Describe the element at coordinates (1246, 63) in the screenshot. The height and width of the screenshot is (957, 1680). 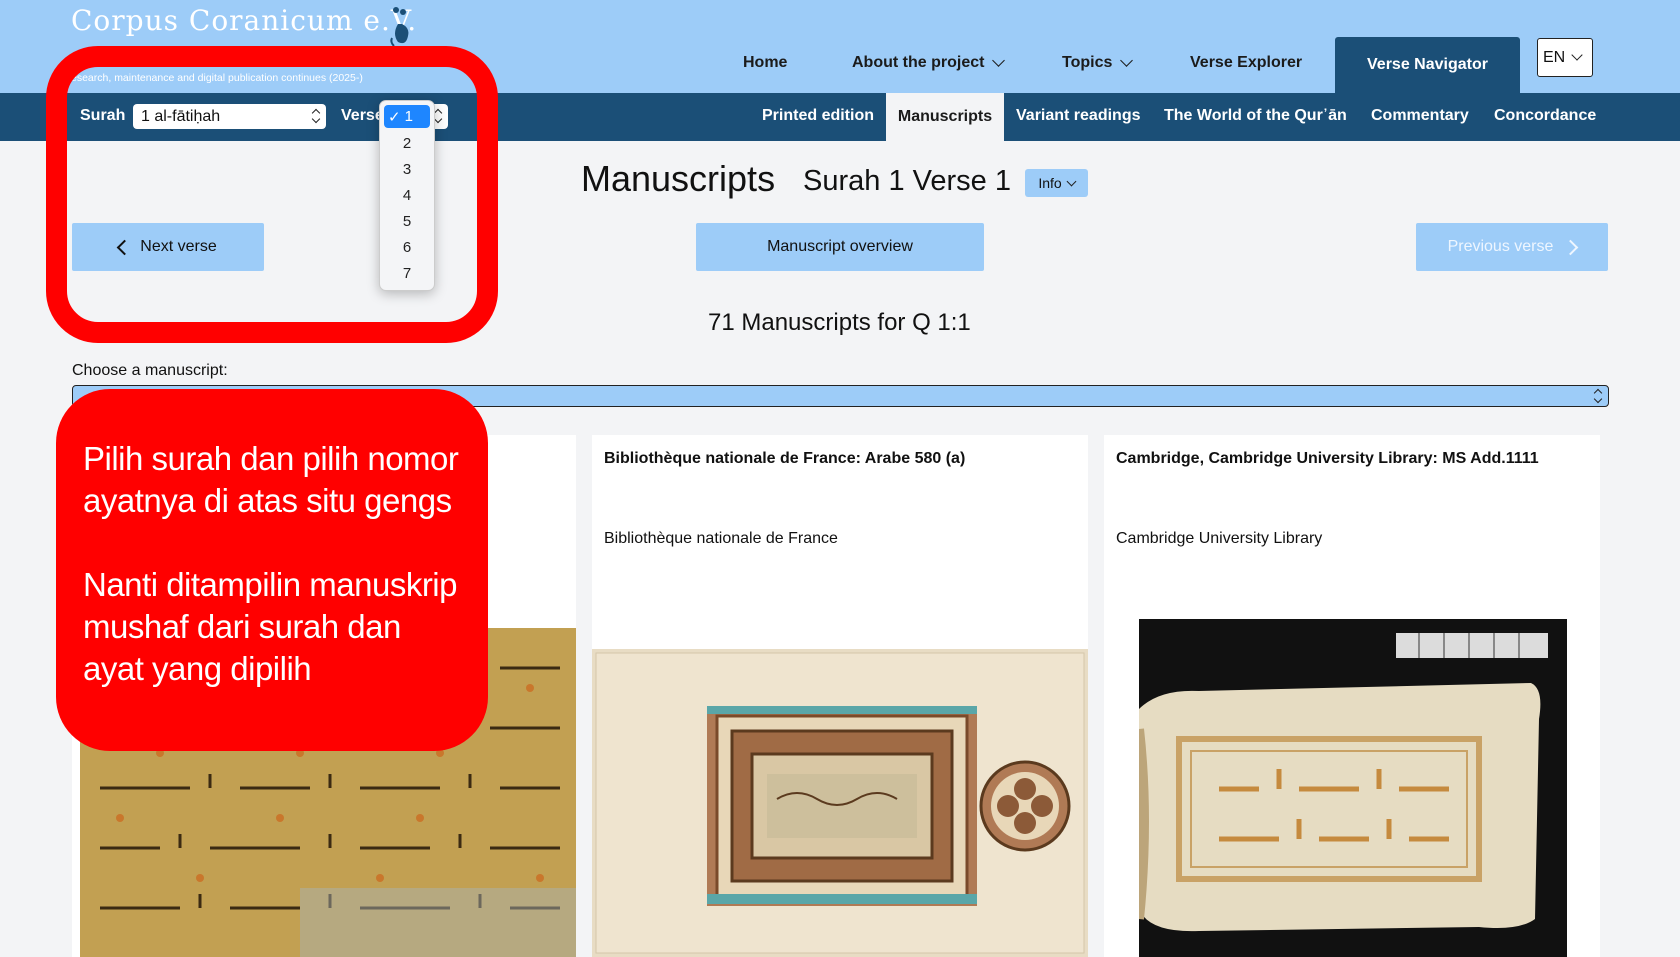
I see `nav-verse-explorer: Verse Explorer` at that location.